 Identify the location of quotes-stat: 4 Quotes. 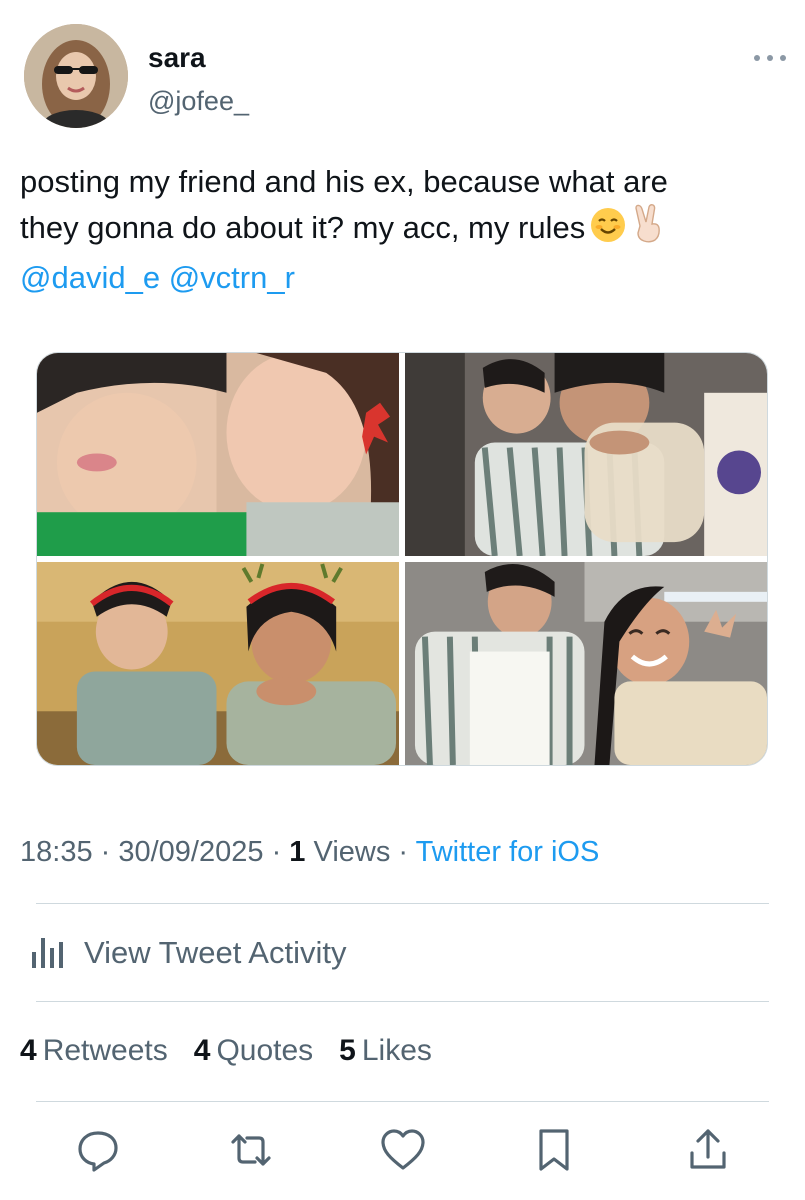
(253, 1051).